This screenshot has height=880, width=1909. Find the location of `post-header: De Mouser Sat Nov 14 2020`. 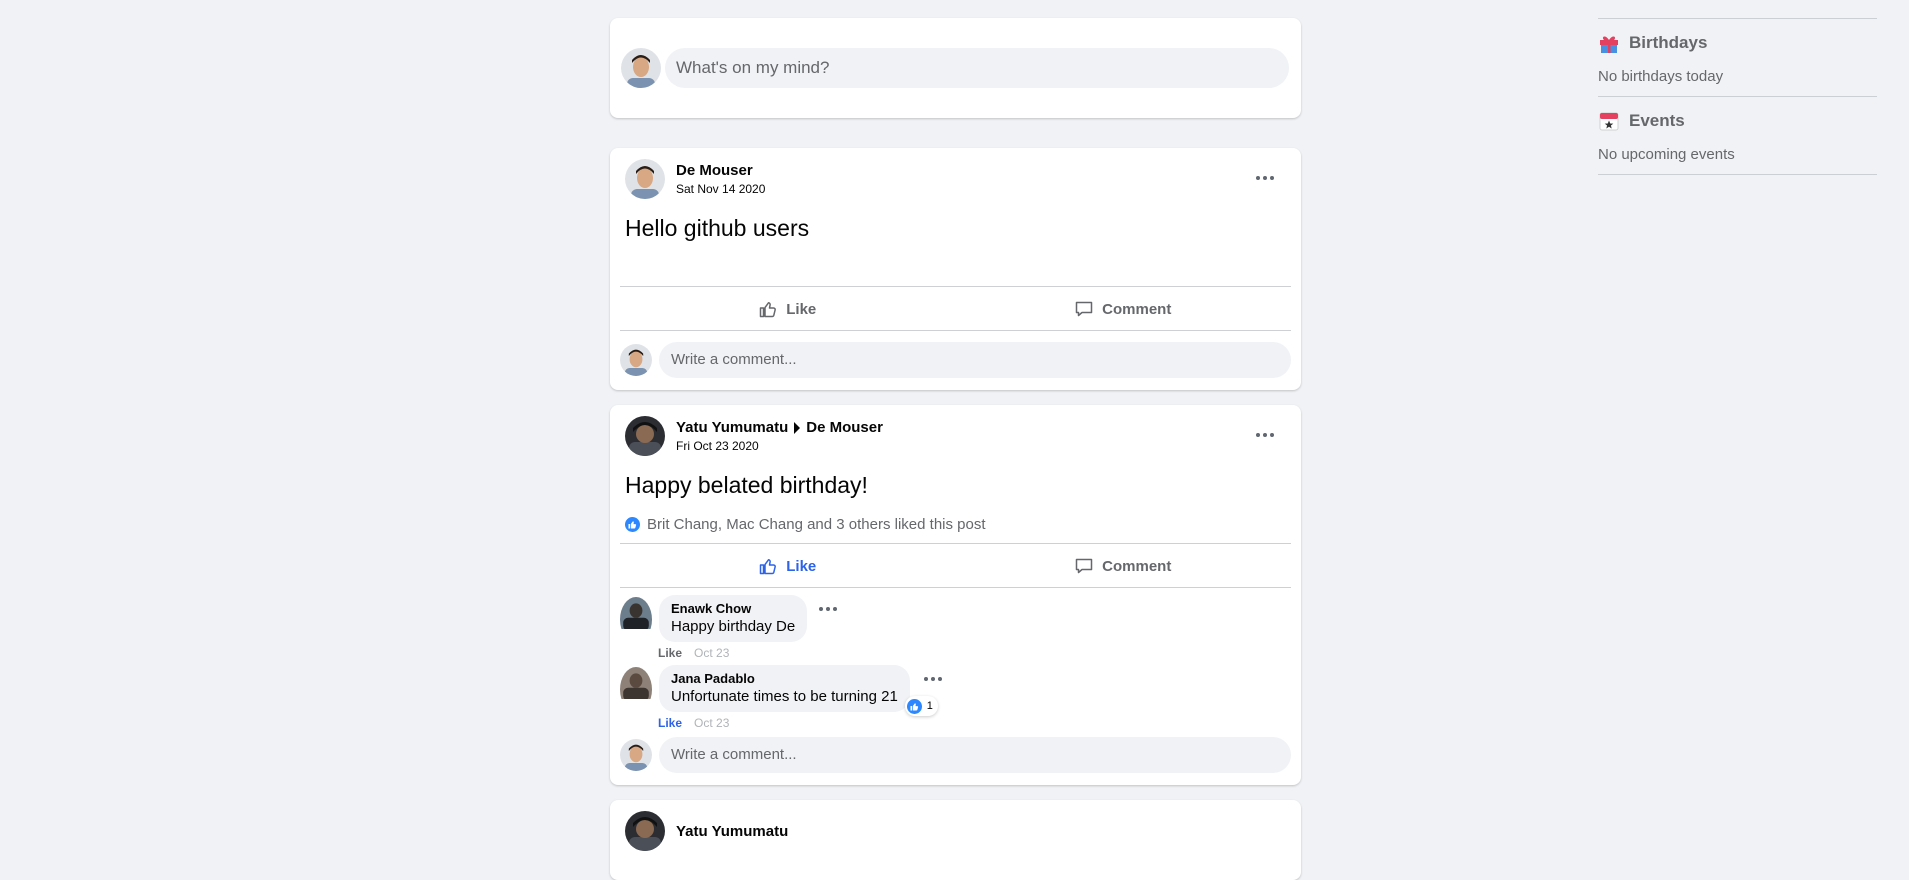

post-header: De Mouser Sat Nov 14 2020 is located at coordinates (695, 179).